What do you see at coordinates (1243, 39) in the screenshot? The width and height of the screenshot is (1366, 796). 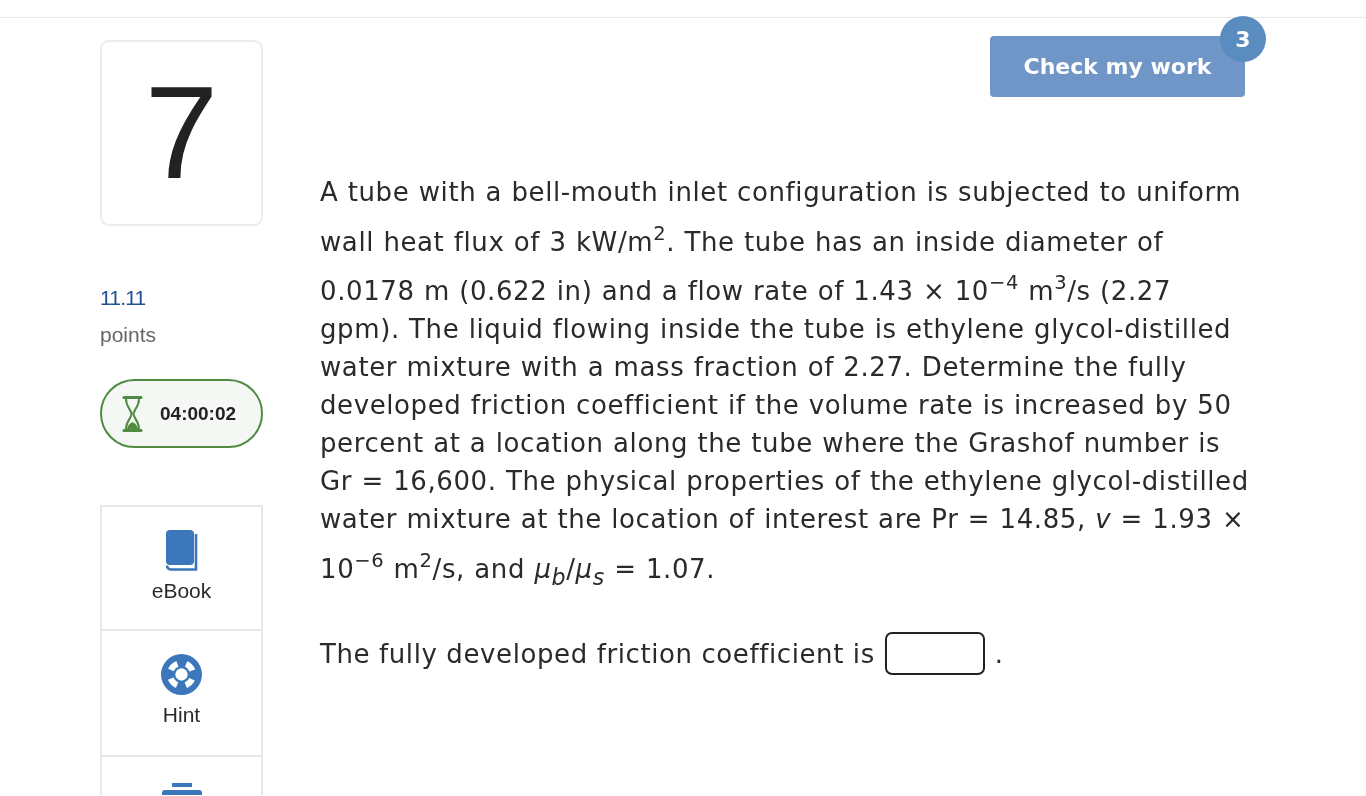 I see `count-badge: 3` at bounding box center [1243, 39].